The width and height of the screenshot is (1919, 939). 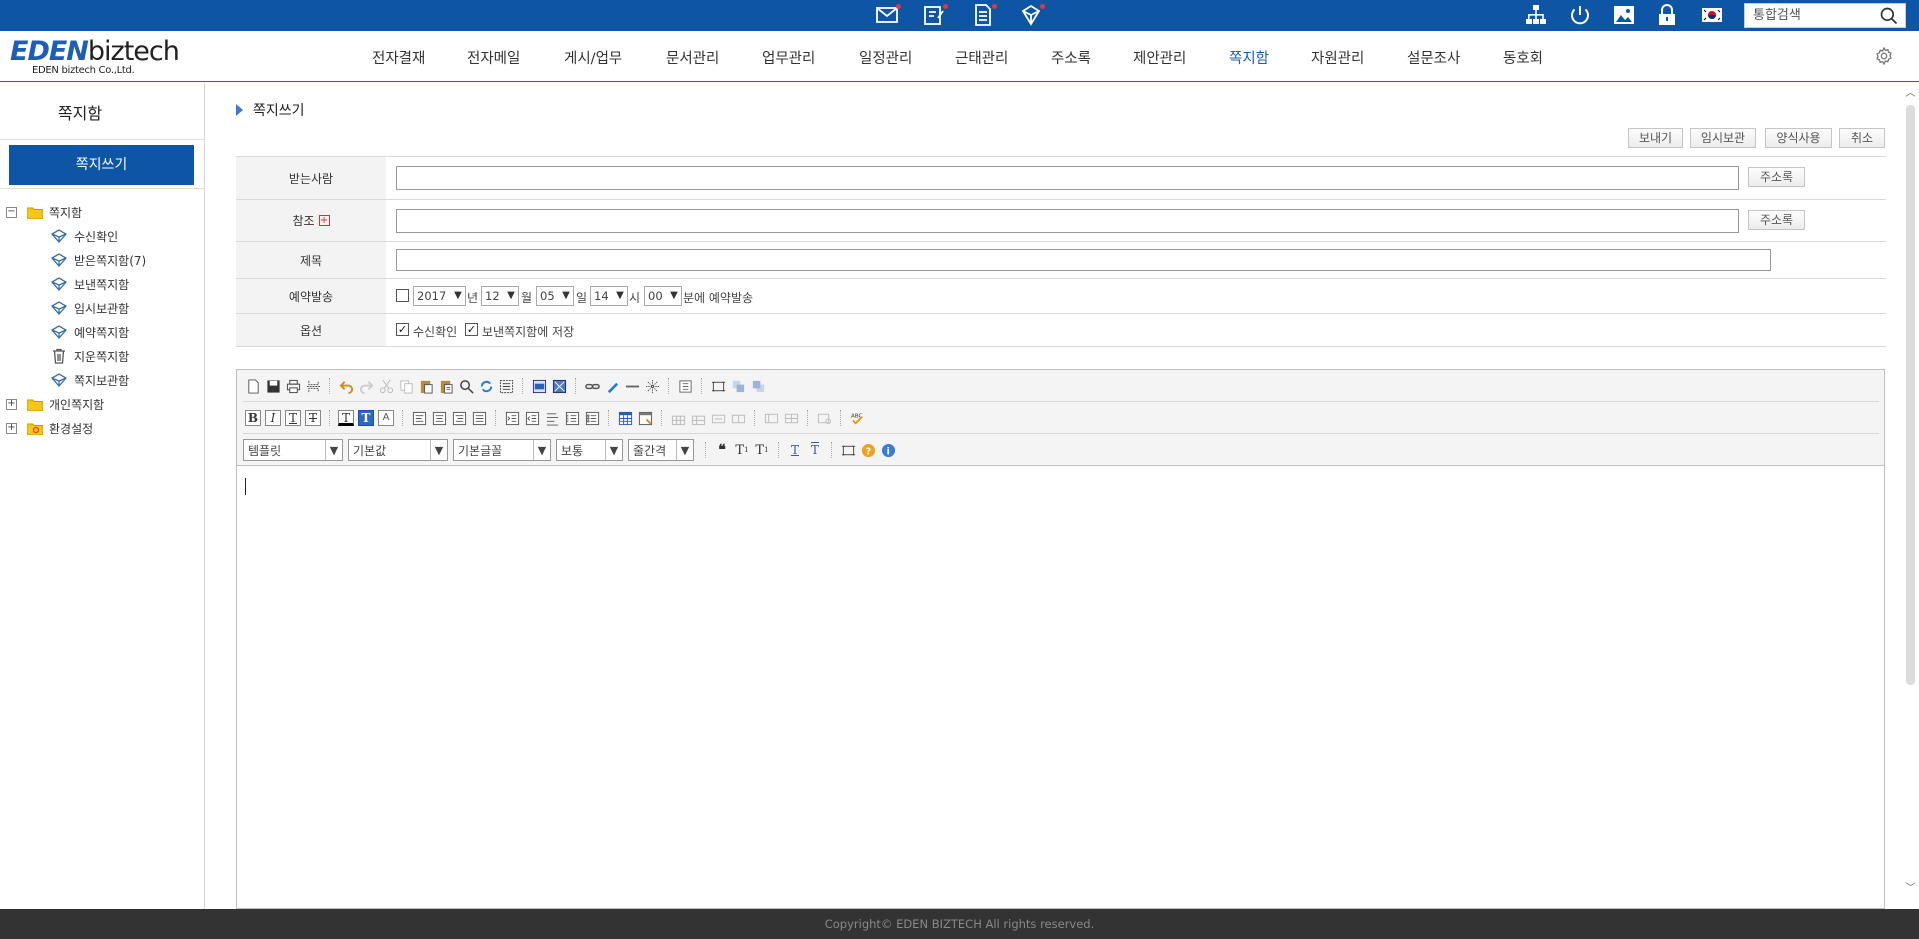 What do you see at coordinates (589, 450) in the screenshot?
I see `font-size-select: 보통 ▼` at bounding box center [589, 450].